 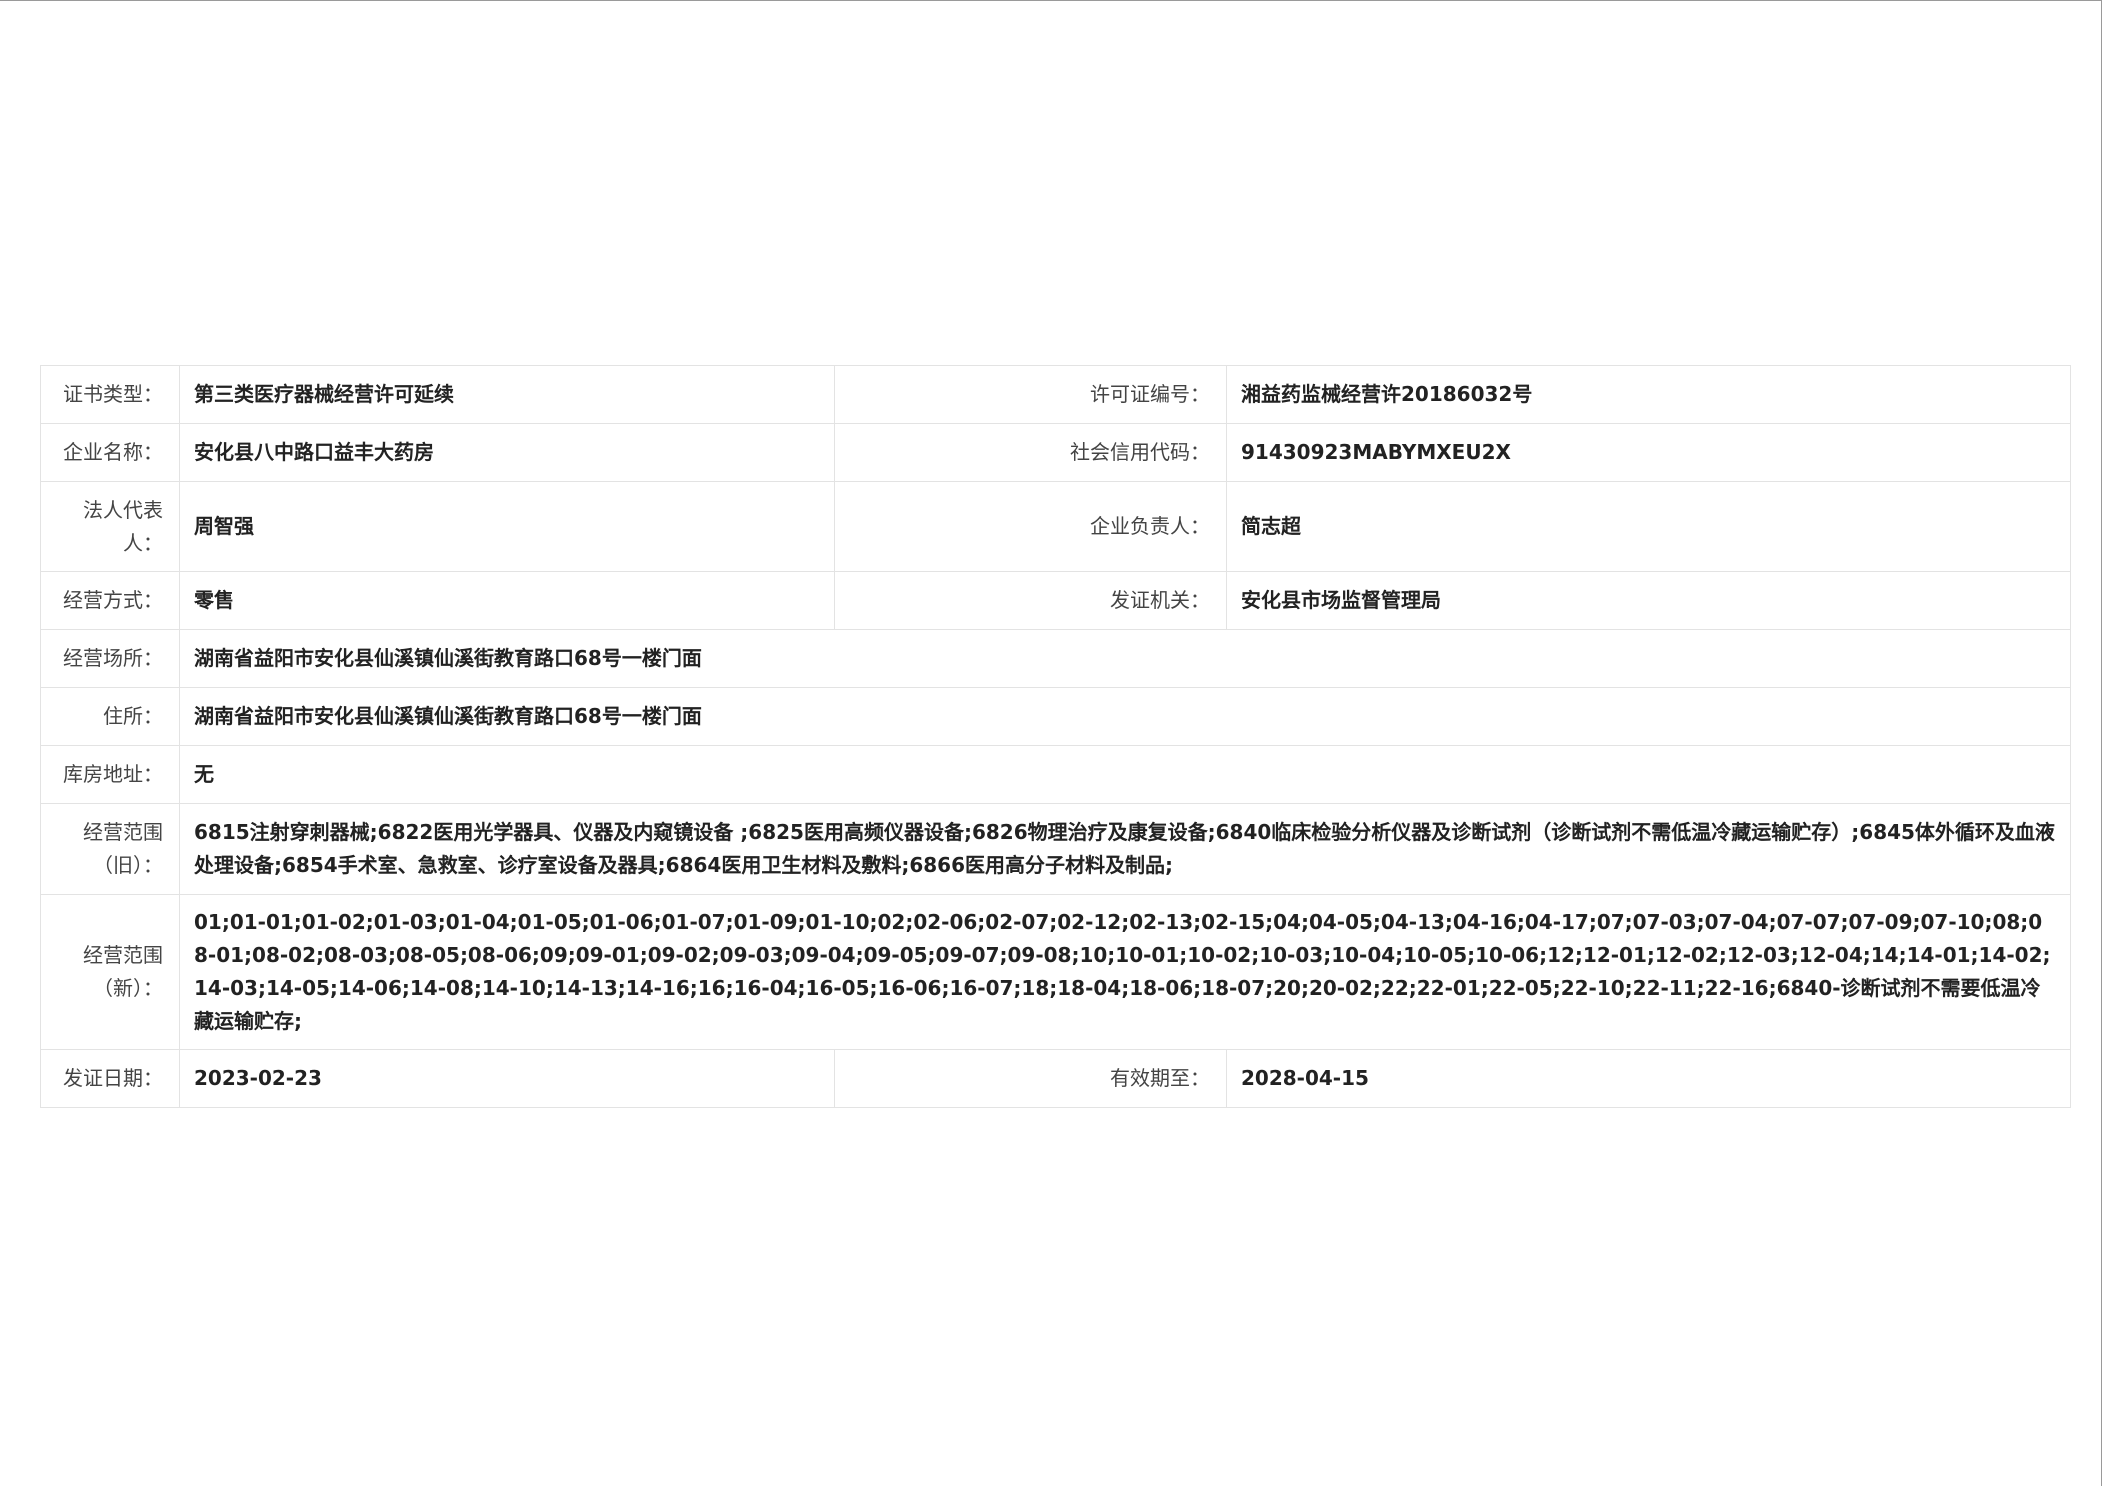 What do you see at coordinates (1030, 526) in the screenshot?
I see `principal-label: 企业负责人：` at bounding box center [1030, 526].